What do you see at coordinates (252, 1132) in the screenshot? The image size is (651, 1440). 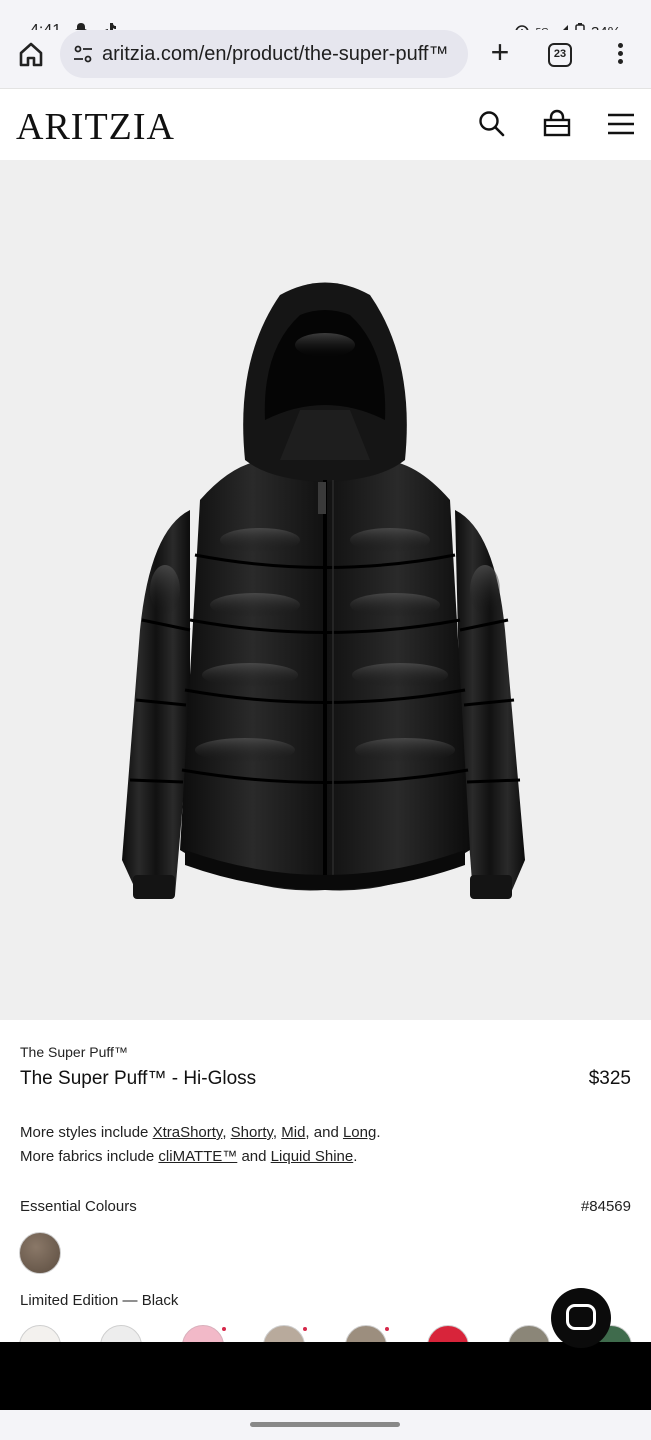 I see `style-link-shorty: Shorty` at bounding box center [252, 1132].